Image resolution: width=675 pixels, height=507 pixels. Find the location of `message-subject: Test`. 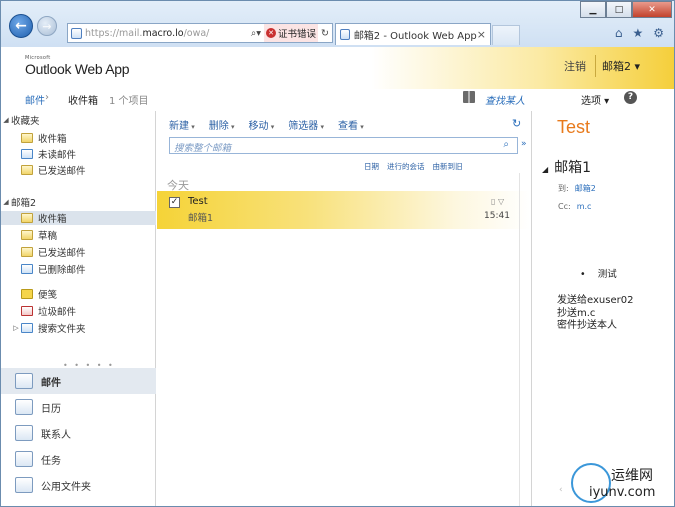

message-subject: Test is located at coordinates (198, 201).